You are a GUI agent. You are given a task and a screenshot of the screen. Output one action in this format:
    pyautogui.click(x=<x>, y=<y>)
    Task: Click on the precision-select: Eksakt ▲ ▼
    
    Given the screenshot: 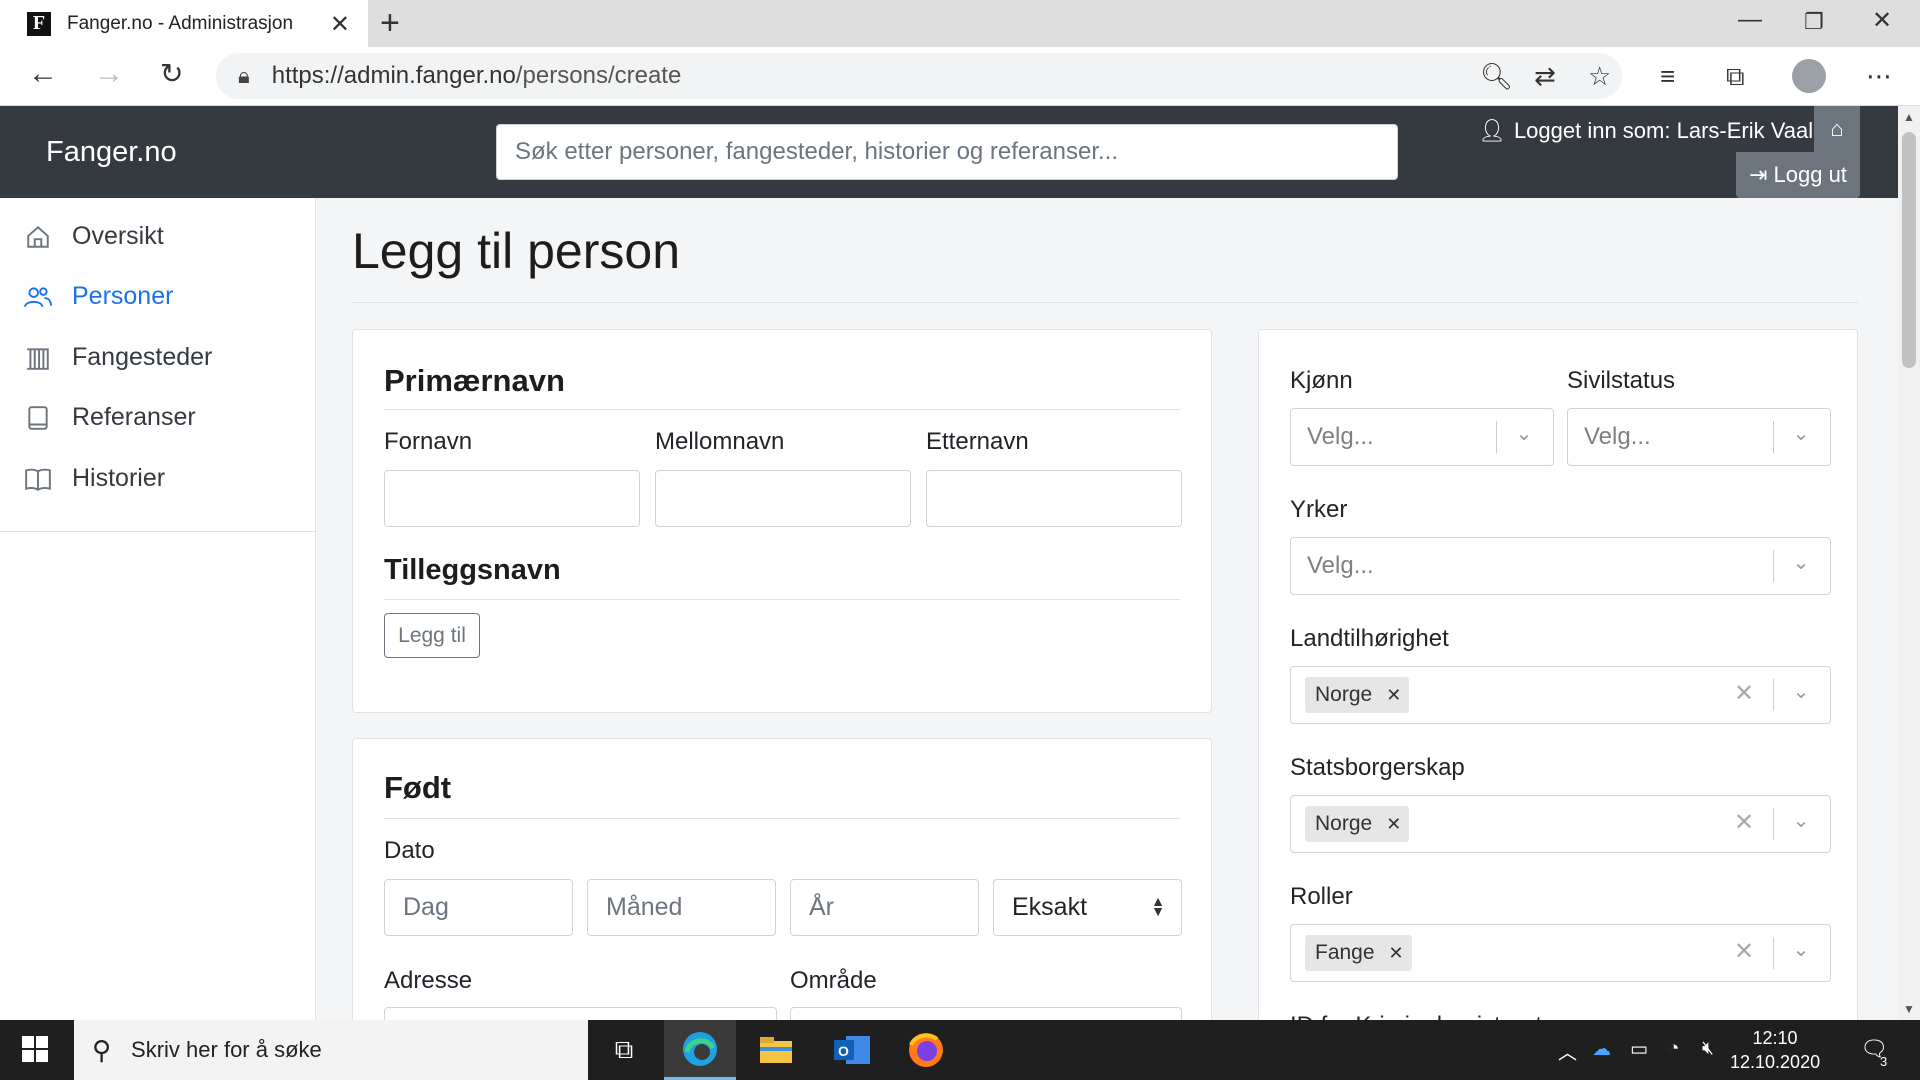 What is the action you would take?
    pyautogui.click(x=1087, y=907)
    